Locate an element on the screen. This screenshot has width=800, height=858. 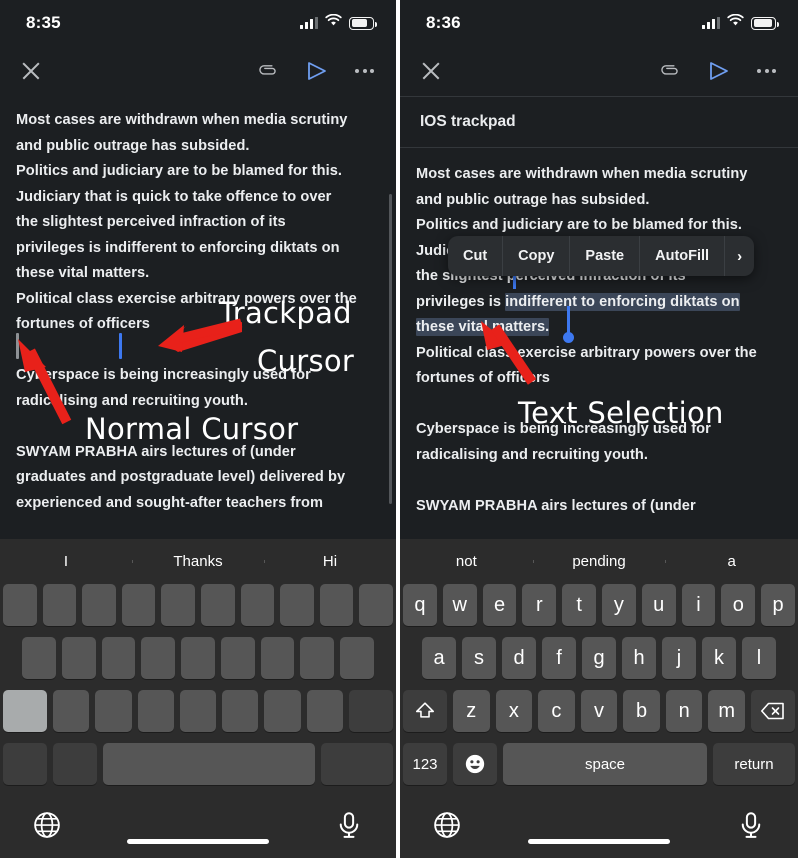
chevron-right-icon: › is located at coordinates (739, 256).